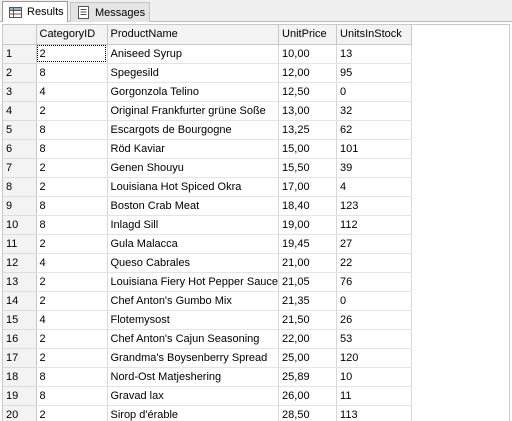 The width and height of the screenshot is (512, 421). Describe the element at coordinates (193, 244) in the screenshot. I see `productname-cell: Gula Malacca` at that location.